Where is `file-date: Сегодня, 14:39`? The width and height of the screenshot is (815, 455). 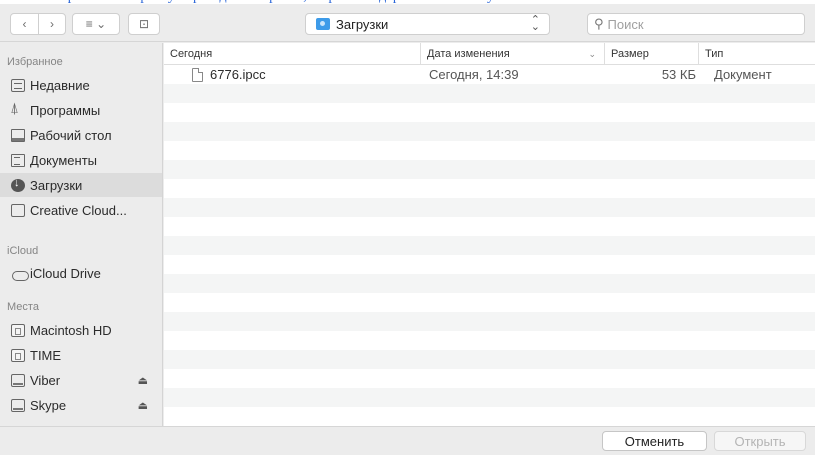
file-date: Сегодня, 14:39 is located at coordinates (474, 74).